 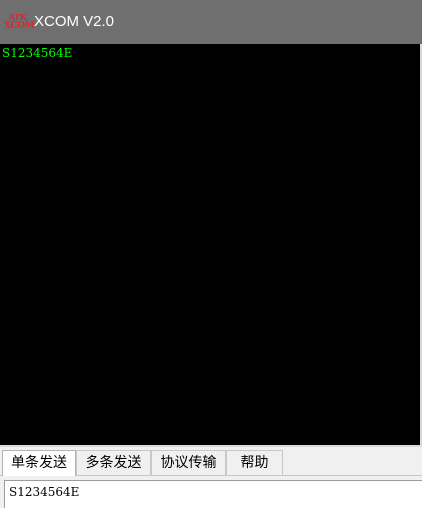 What do you see at coordinates (74, 21) in the screenshot?
I see `window-title: XCOM V2.0` at bounding box center [74, 21].